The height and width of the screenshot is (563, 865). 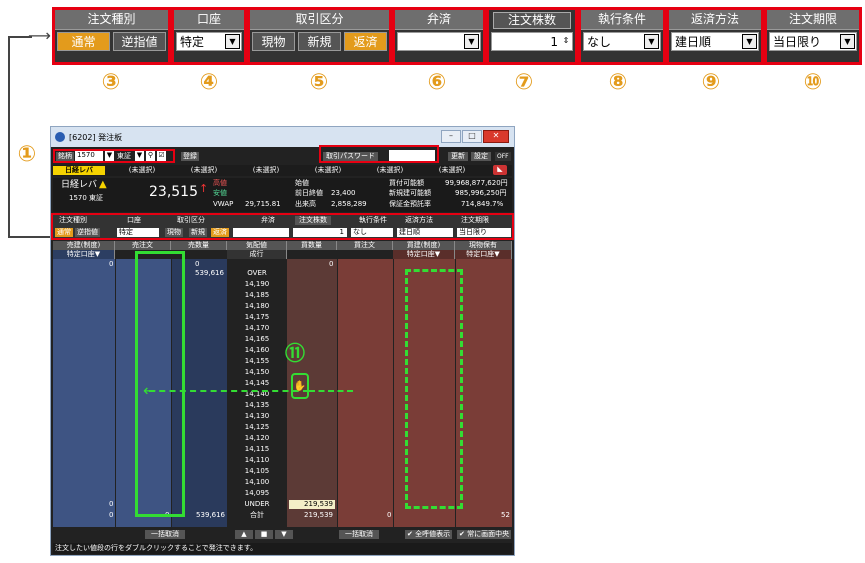 I want to click on show-all-label: 全呼値表示, so click(x=433, y=534).